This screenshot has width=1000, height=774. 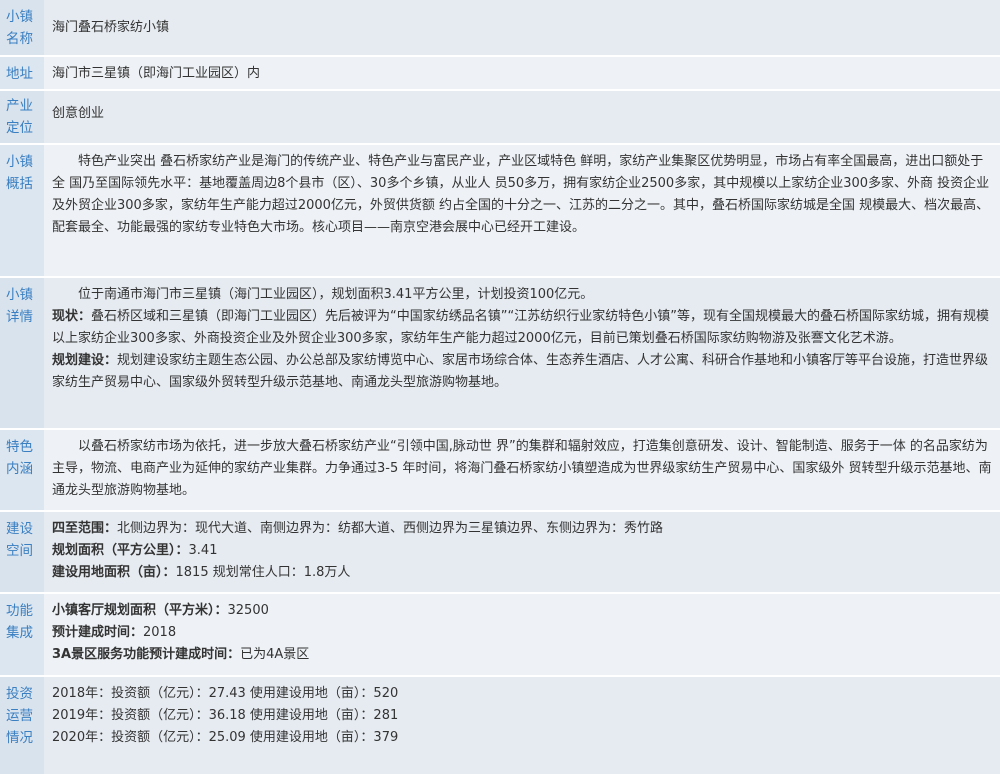 I want to click on area-value: 3.41, so click(x=203, y=550).